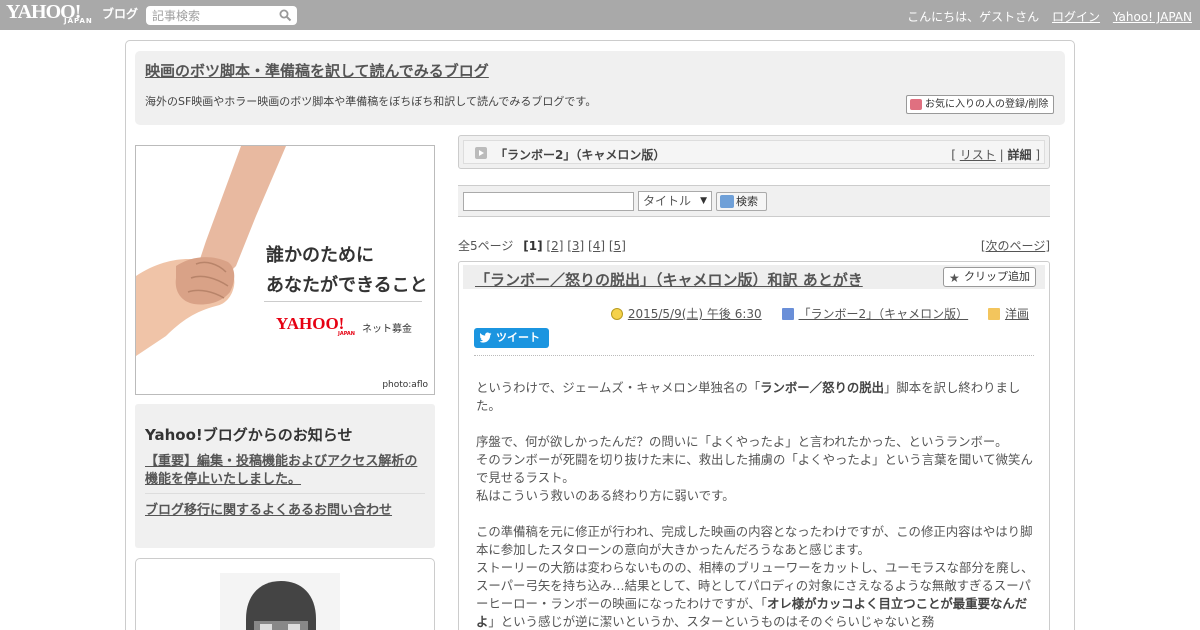 This screenshot has height=630, width=1200. What do you see at coordinates (953, 155) in the screenshot?
I see `bracket-open: [` at bounding box center [953, 155].